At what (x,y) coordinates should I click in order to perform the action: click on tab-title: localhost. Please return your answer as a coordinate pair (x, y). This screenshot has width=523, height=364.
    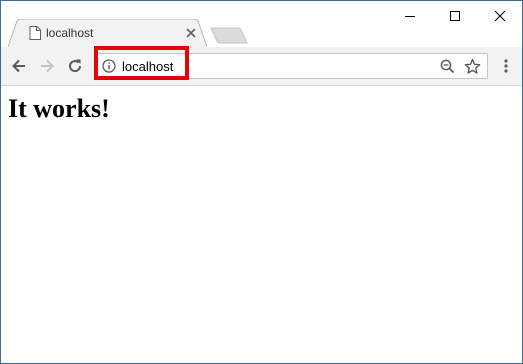
    Looking at the image, I should click on (70, 33).